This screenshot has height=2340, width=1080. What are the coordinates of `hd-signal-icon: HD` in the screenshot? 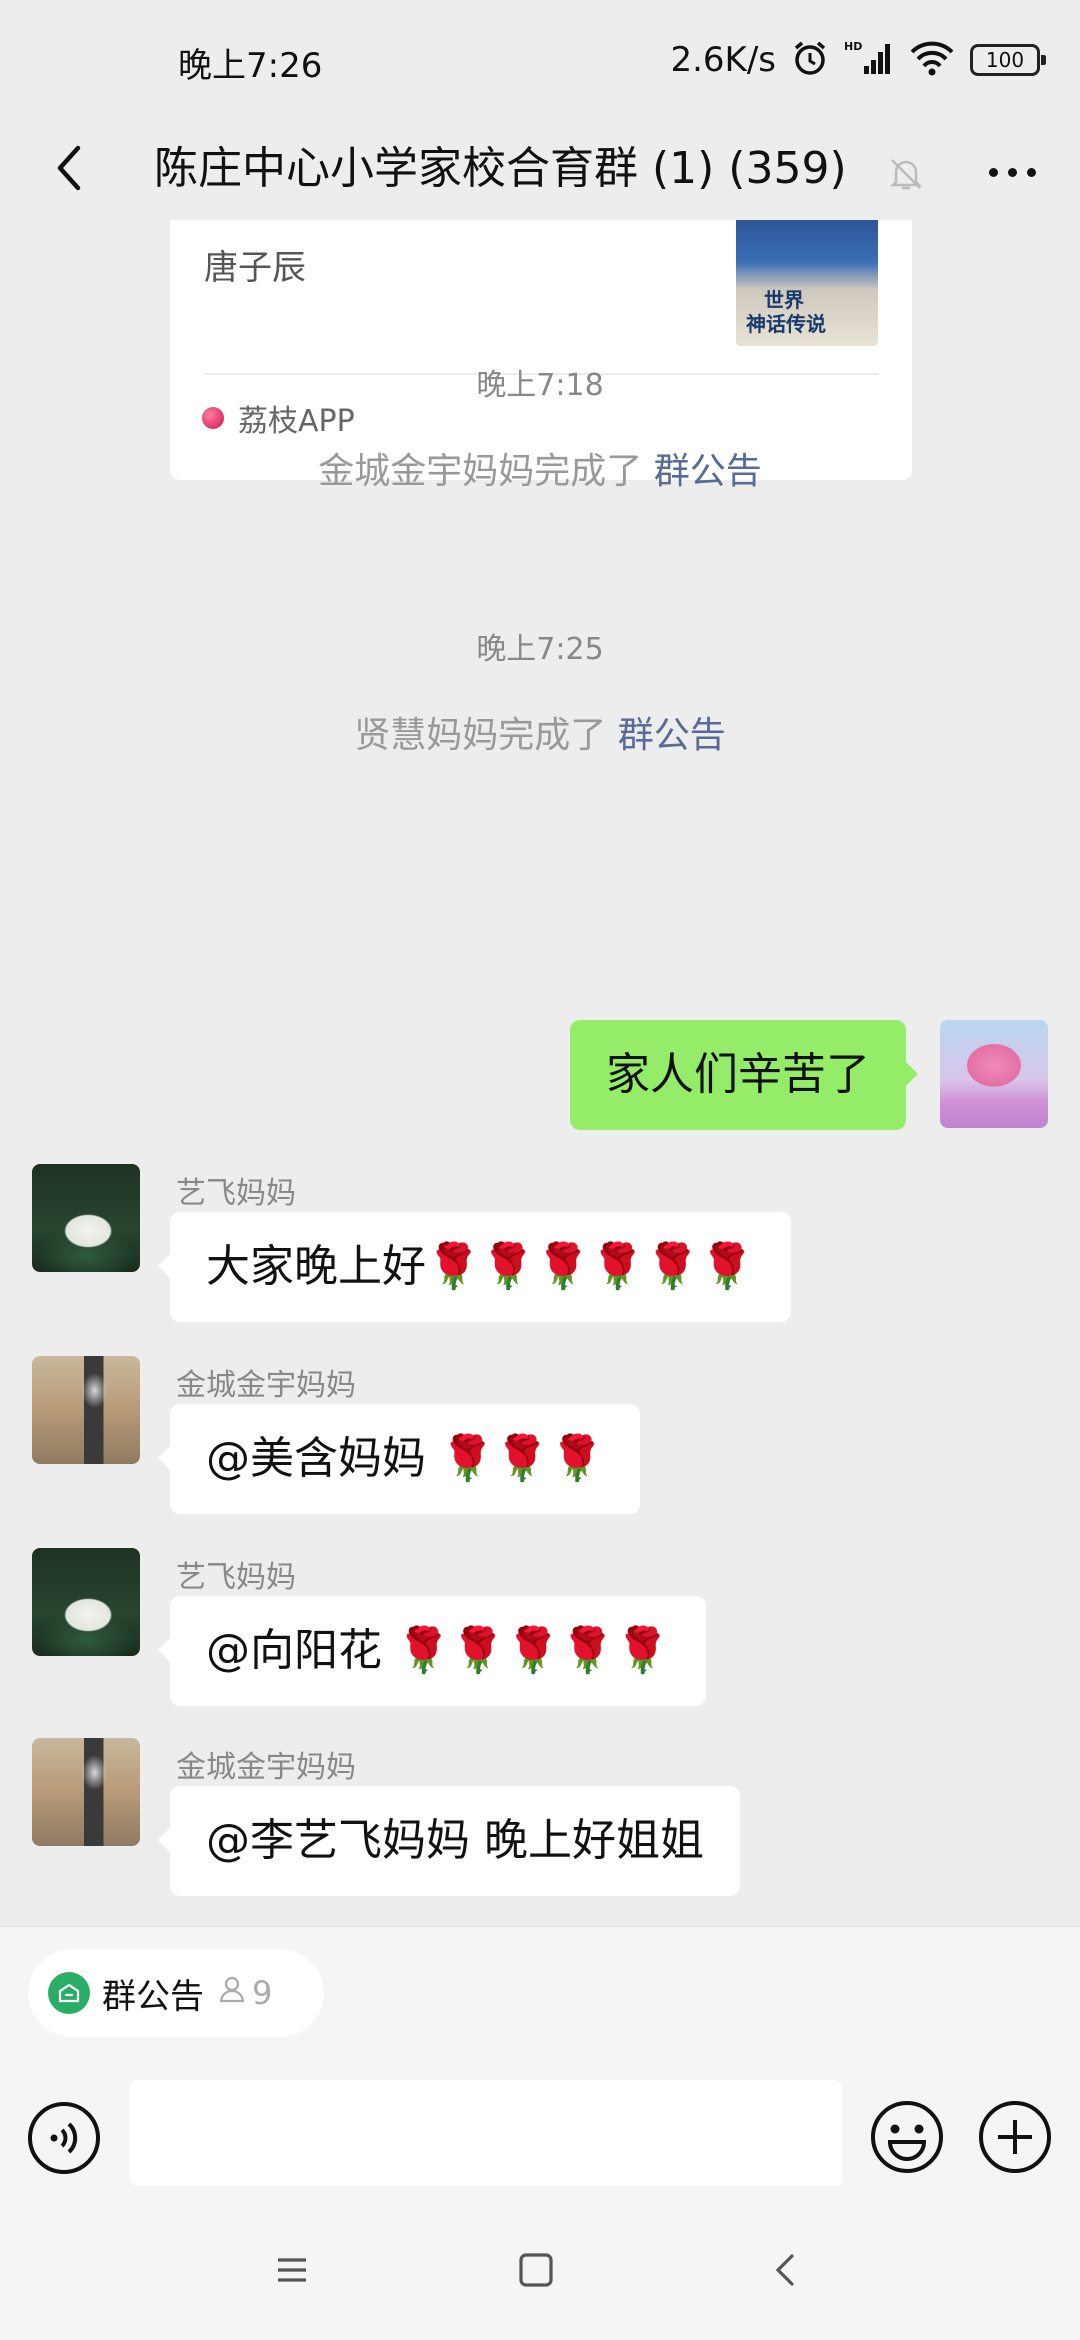 It's located at (869, 60).